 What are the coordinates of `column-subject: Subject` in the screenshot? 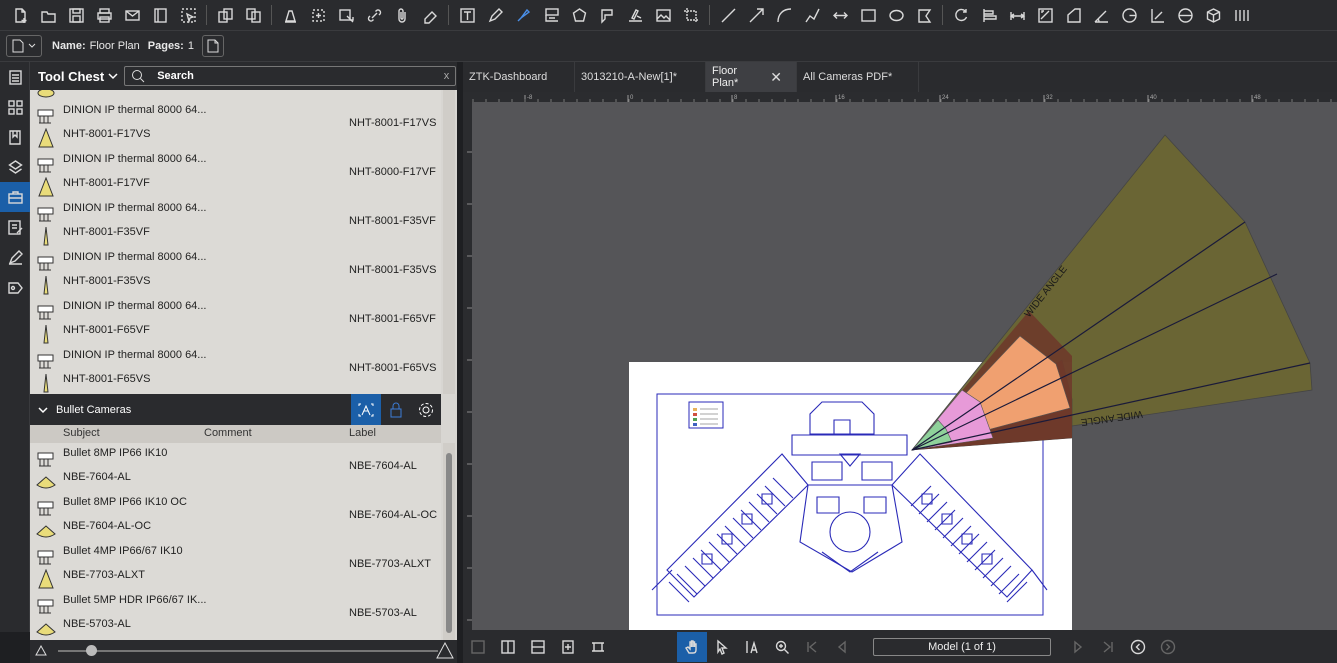 It's located at (81, 433).